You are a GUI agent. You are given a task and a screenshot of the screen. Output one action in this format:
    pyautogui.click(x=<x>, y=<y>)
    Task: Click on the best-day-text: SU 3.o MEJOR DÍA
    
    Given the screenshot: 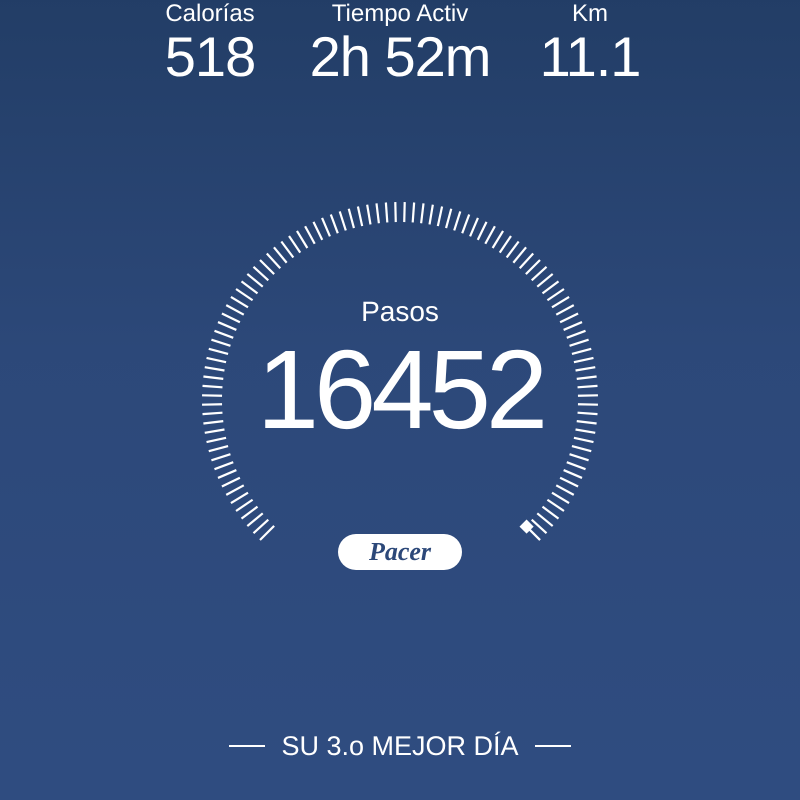 What is the action you would take?
    pyautogui.click(x=400, y=746)
    